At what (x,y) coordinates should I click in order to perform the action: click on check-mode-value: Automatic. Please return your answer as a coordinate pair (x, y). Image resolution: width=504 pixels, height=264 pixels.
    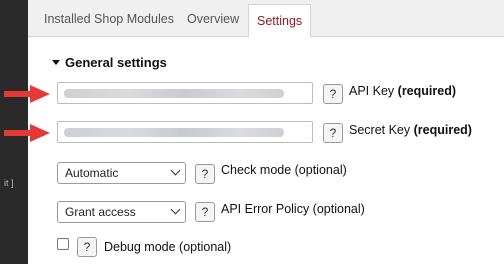
    Looking at the image, I should click on (92, 173).